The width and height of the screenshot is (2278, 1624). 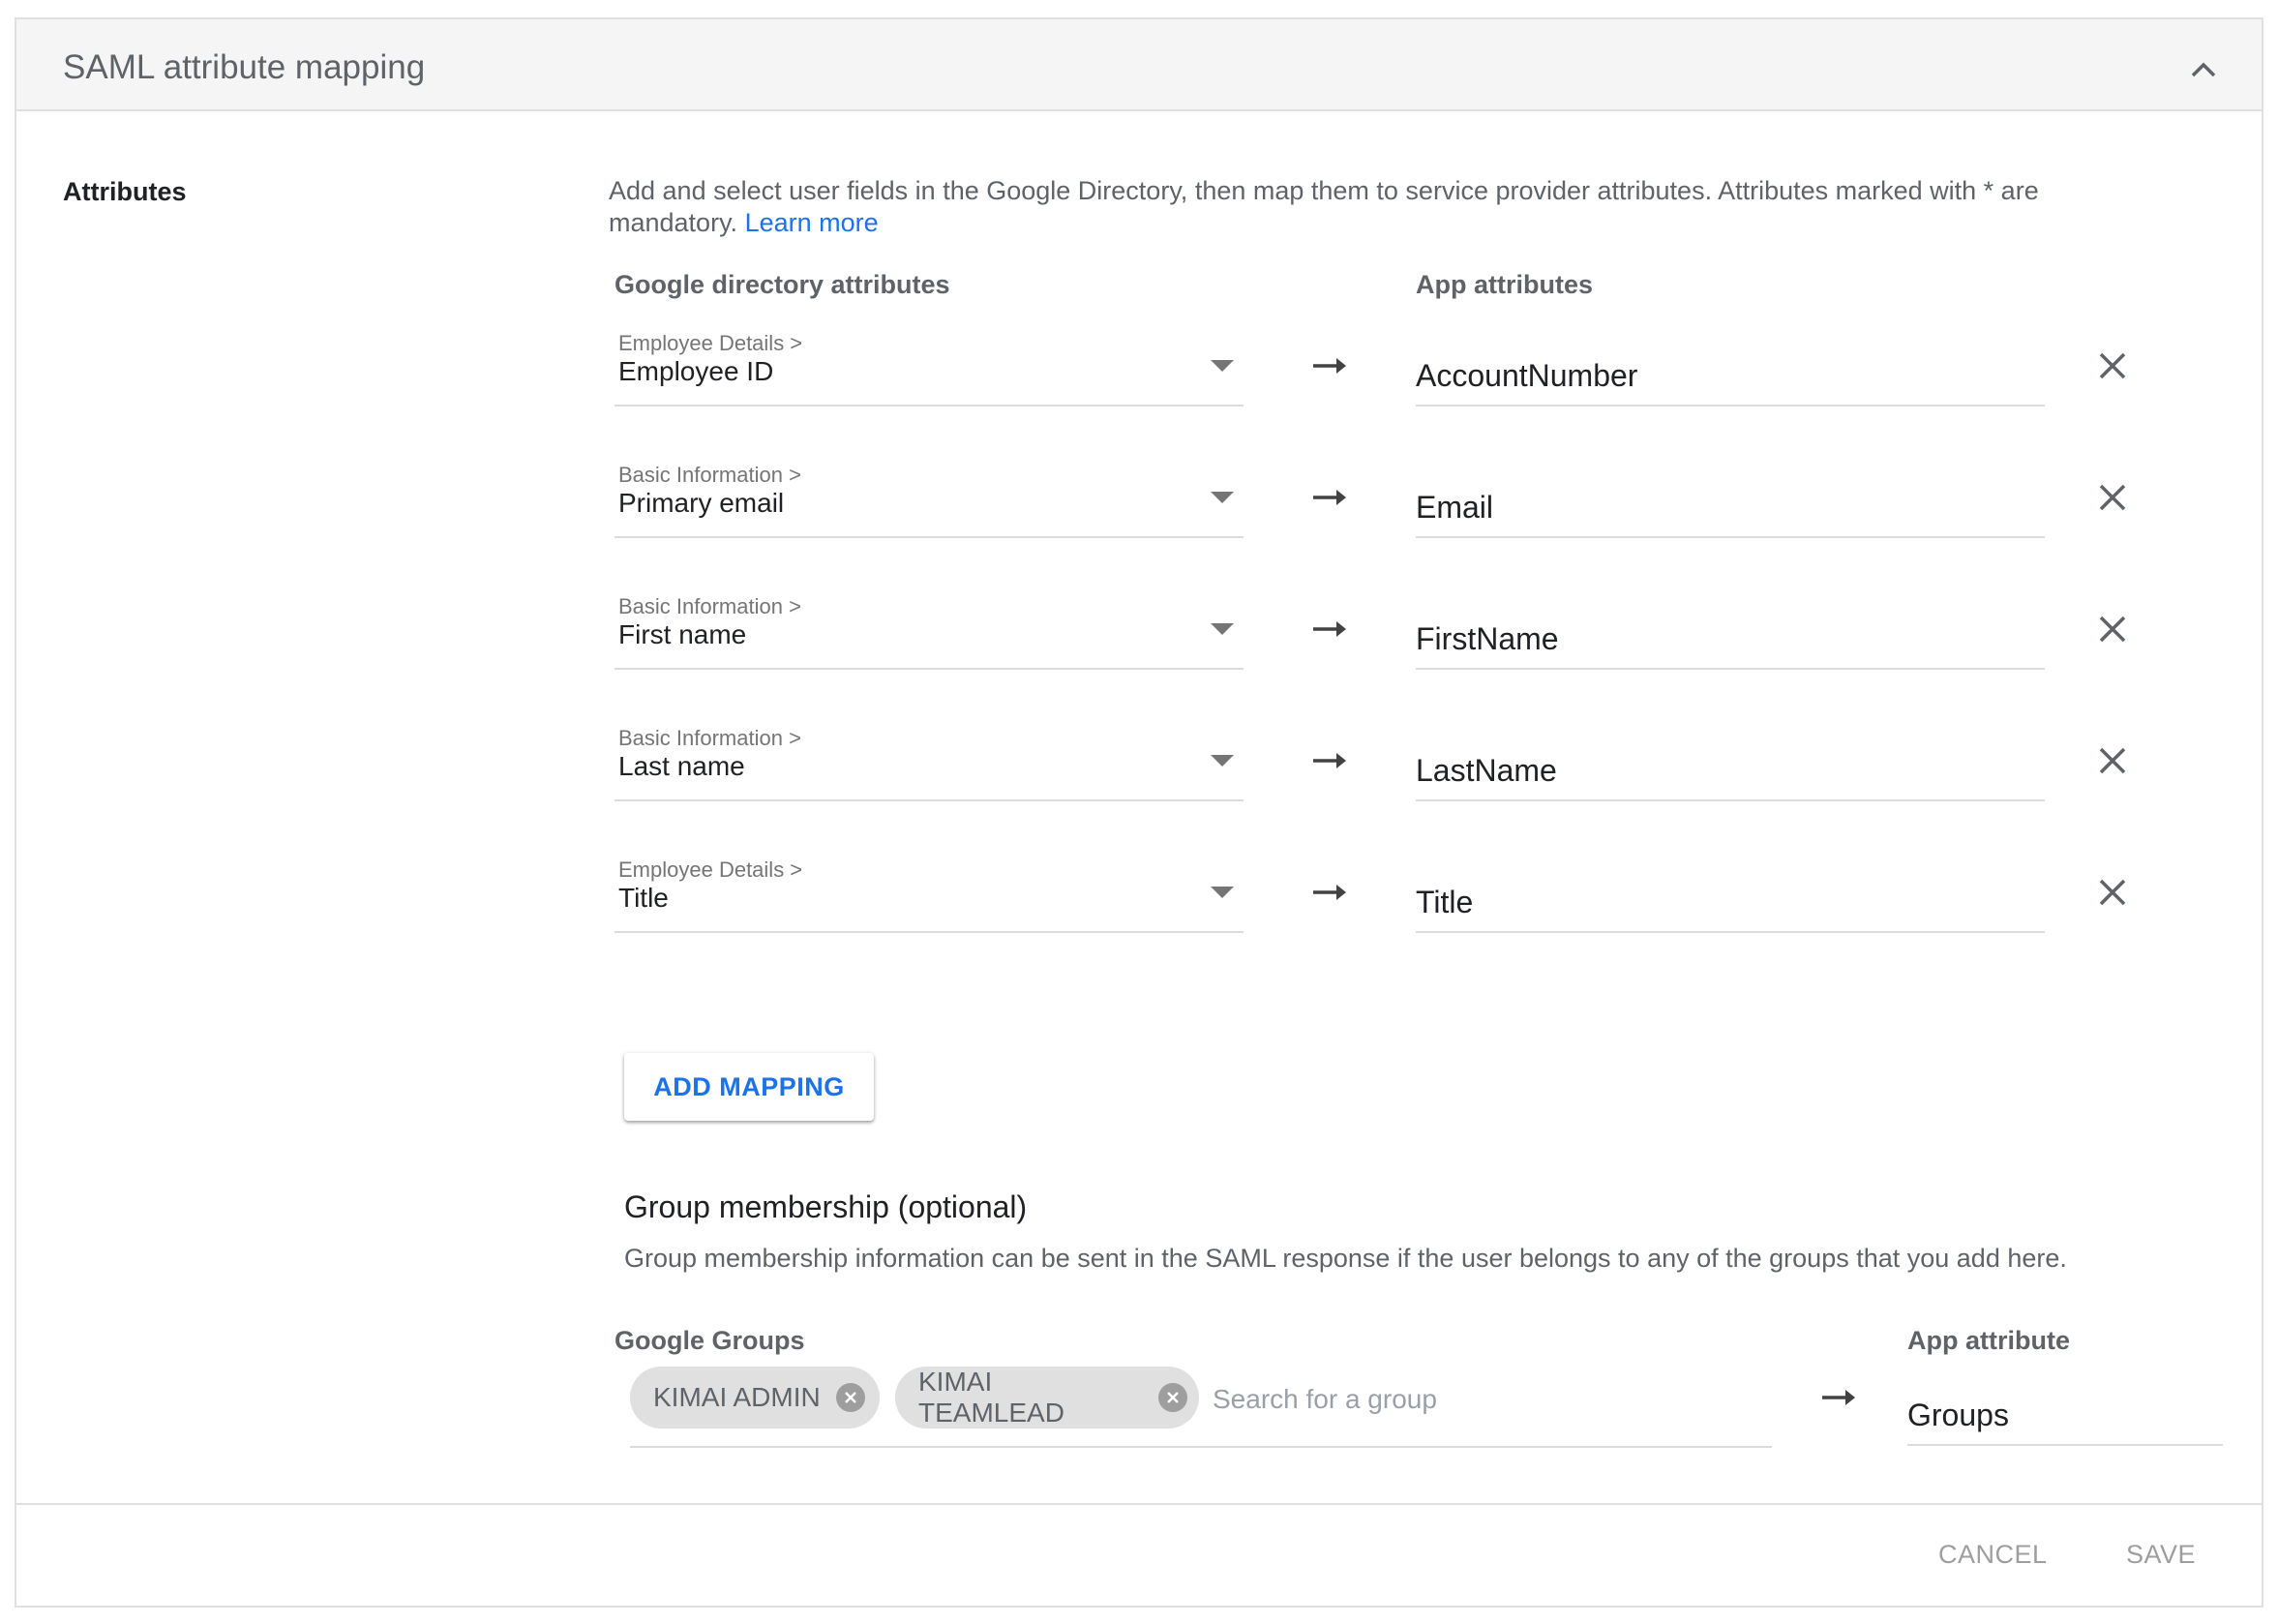 What do you see at coordinates (737, 1397) in the screenshot?
I see `group-chip-label: KIMAI ADMIN` at bounding box center [737, 1397].